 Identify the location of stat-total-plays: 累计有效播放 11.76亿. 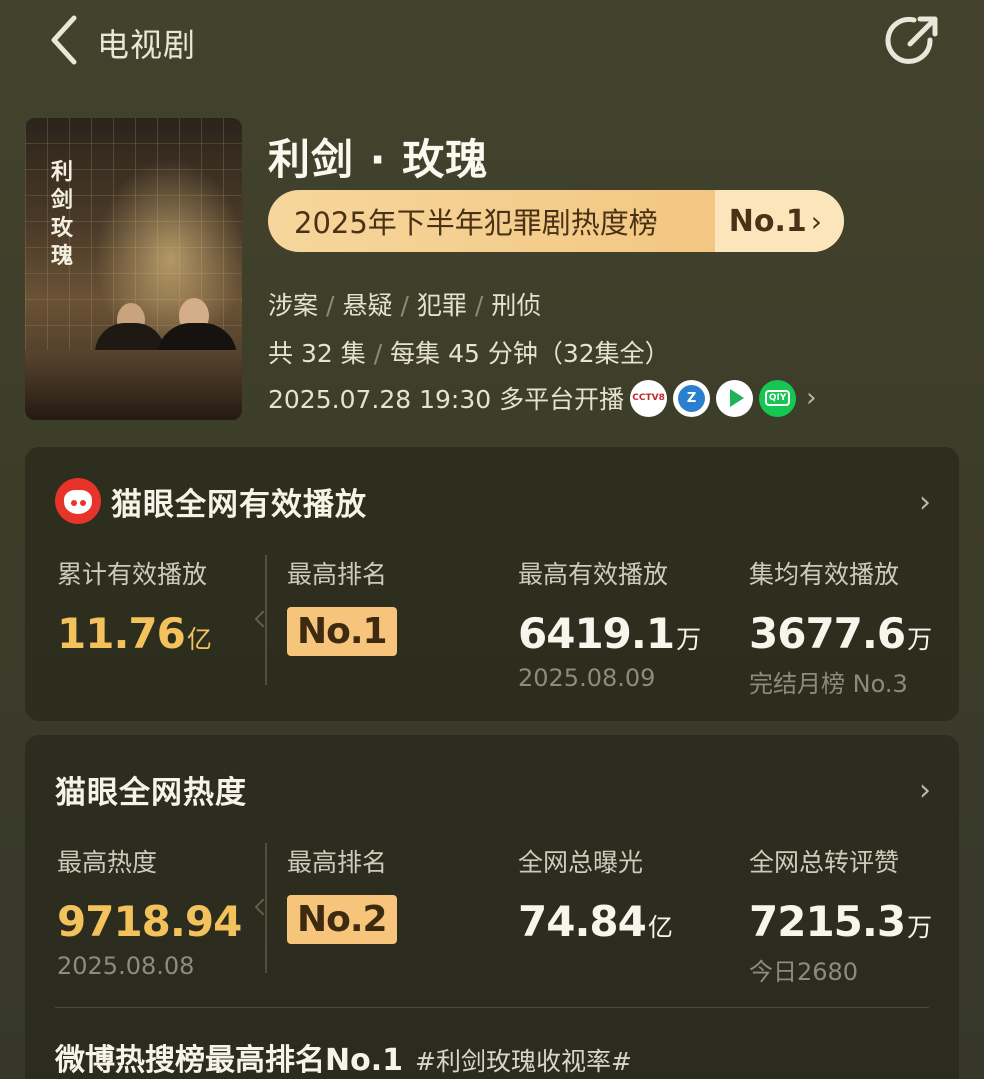
(134, 606).